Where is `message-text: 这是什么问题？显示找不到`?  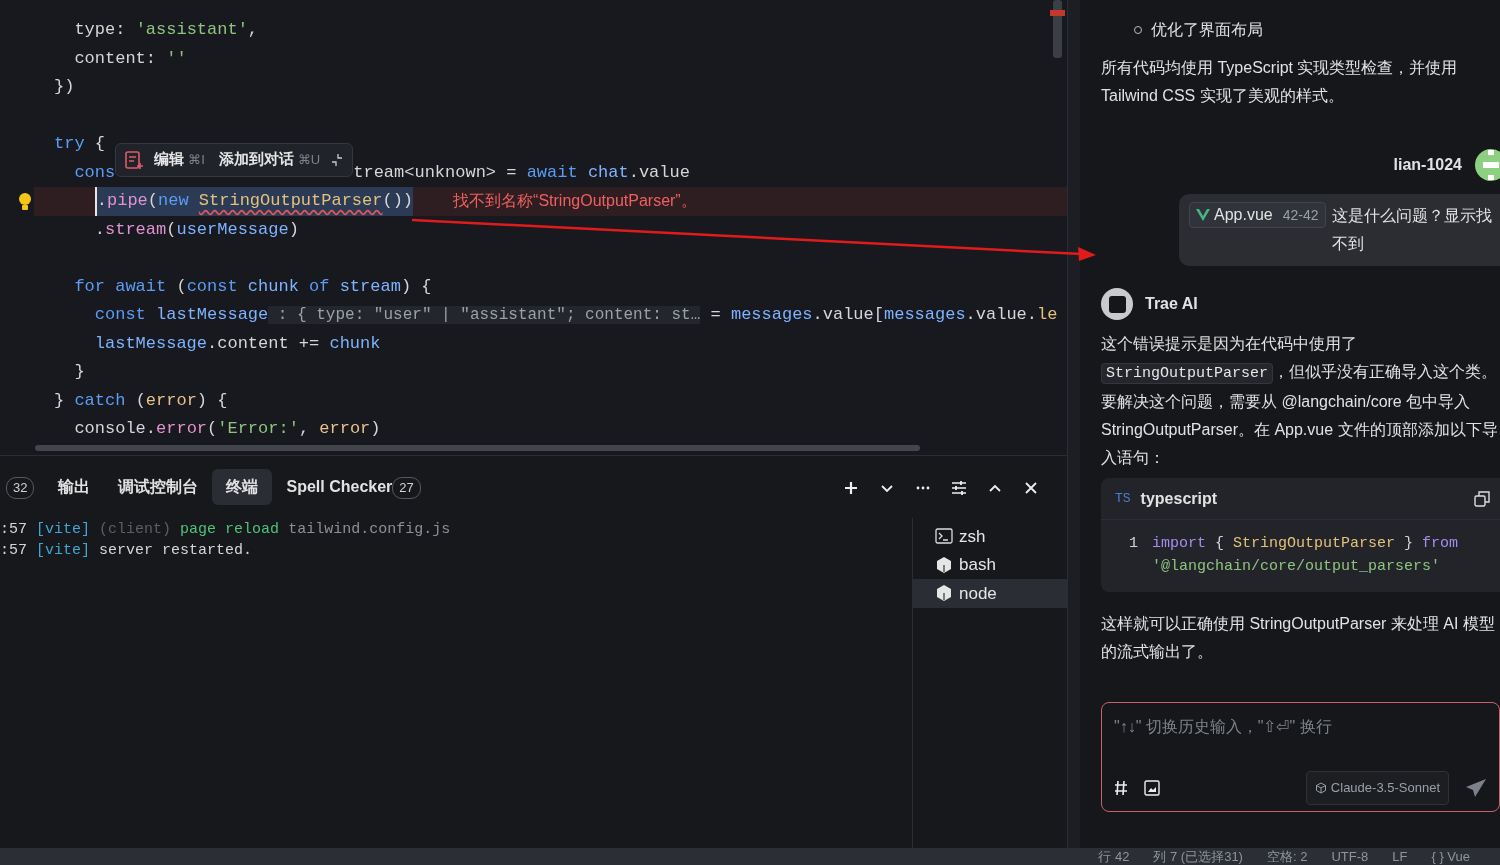
message-text: 这是什么问题？显示找不到 is located at coordinates (1412, 230).